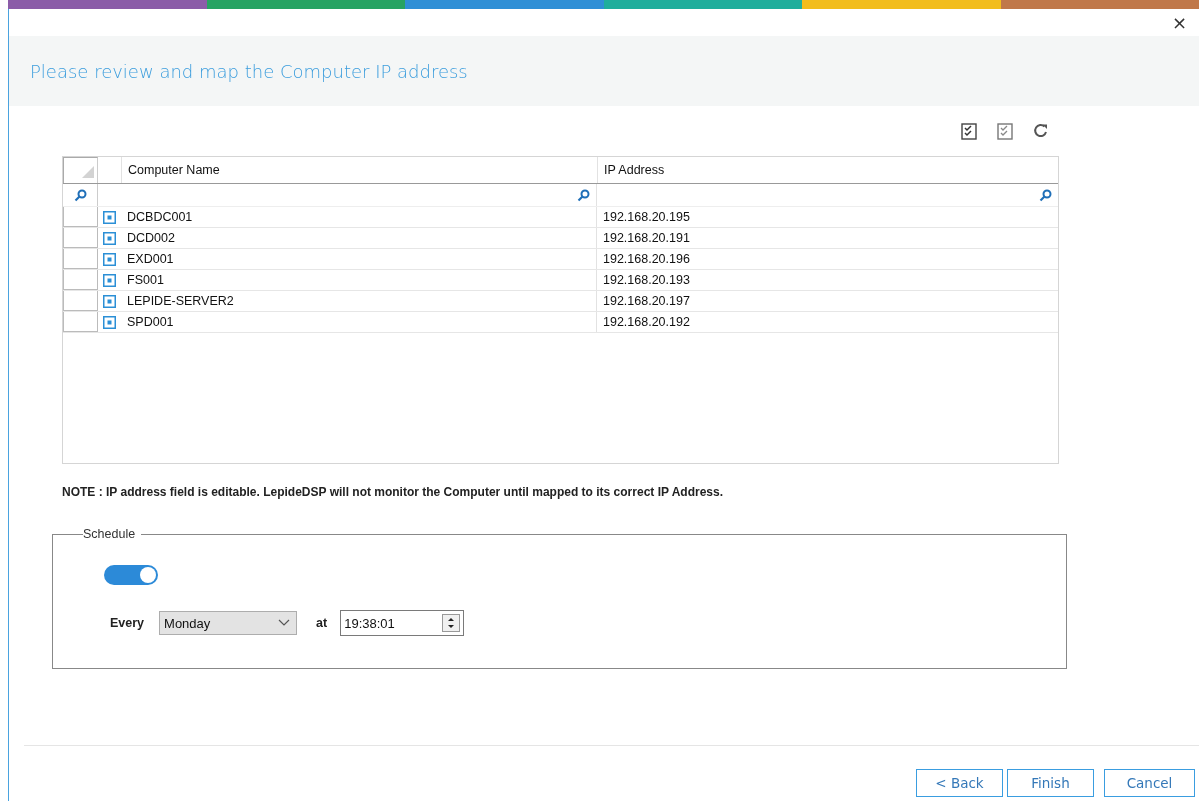 The width and height of the screenshot is (1199, 801). Describe the element at coordinates (249, 71) in the screenshot. I see `dialog-title: Please review and map the Computer IP address` at that location.